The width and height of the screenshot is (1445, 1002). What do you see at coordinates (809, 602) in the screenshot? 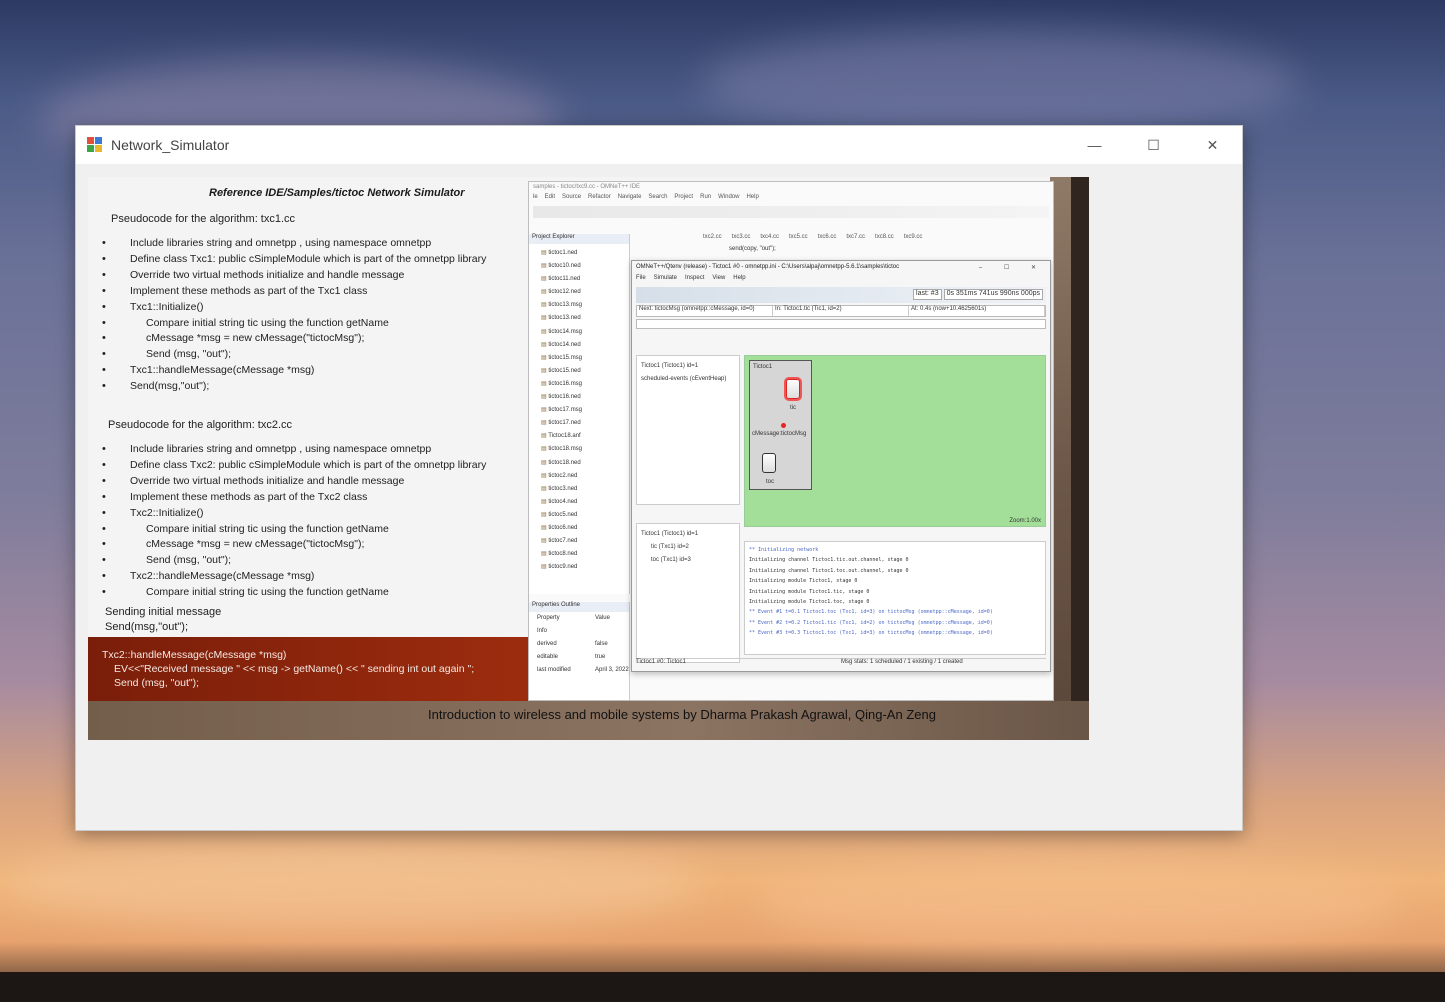
I see `log-line: Initializing module Tictoc1.toc, stage 0` at bounding box center [809, 602].